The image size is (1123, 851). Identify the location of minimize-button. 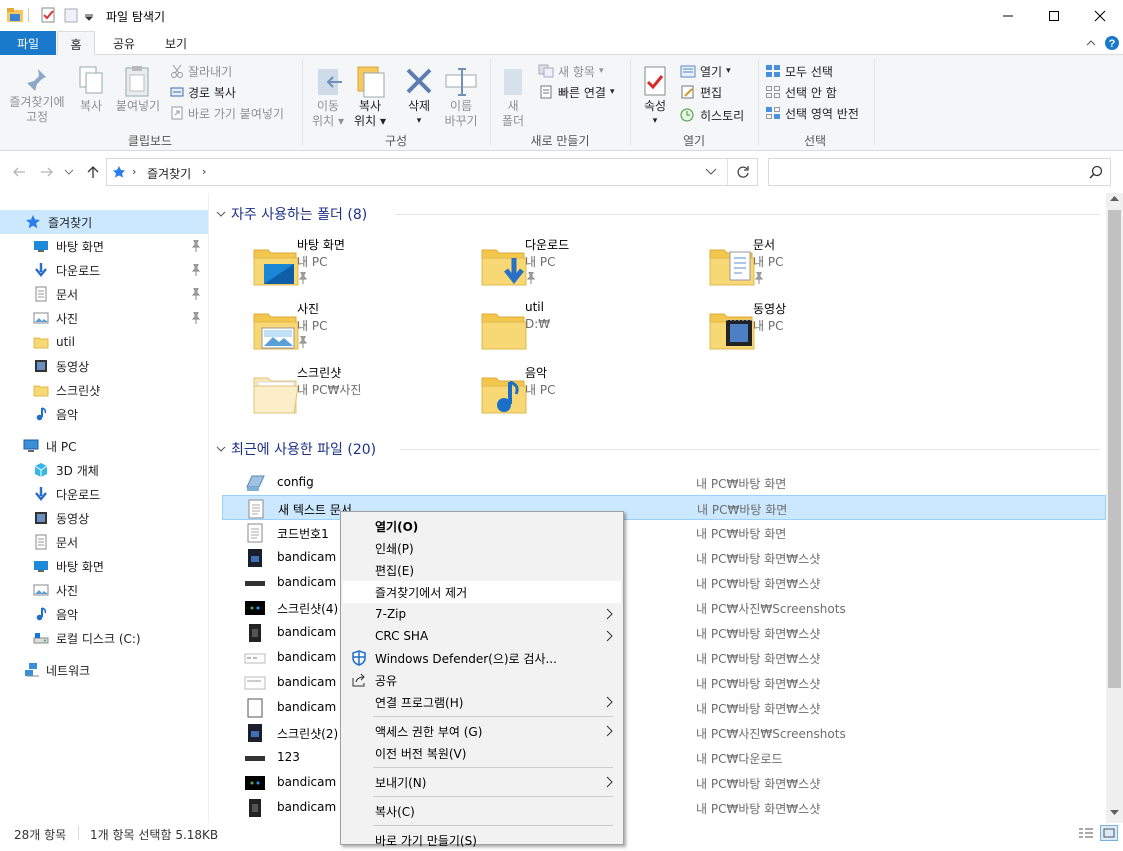
(1008, 15).